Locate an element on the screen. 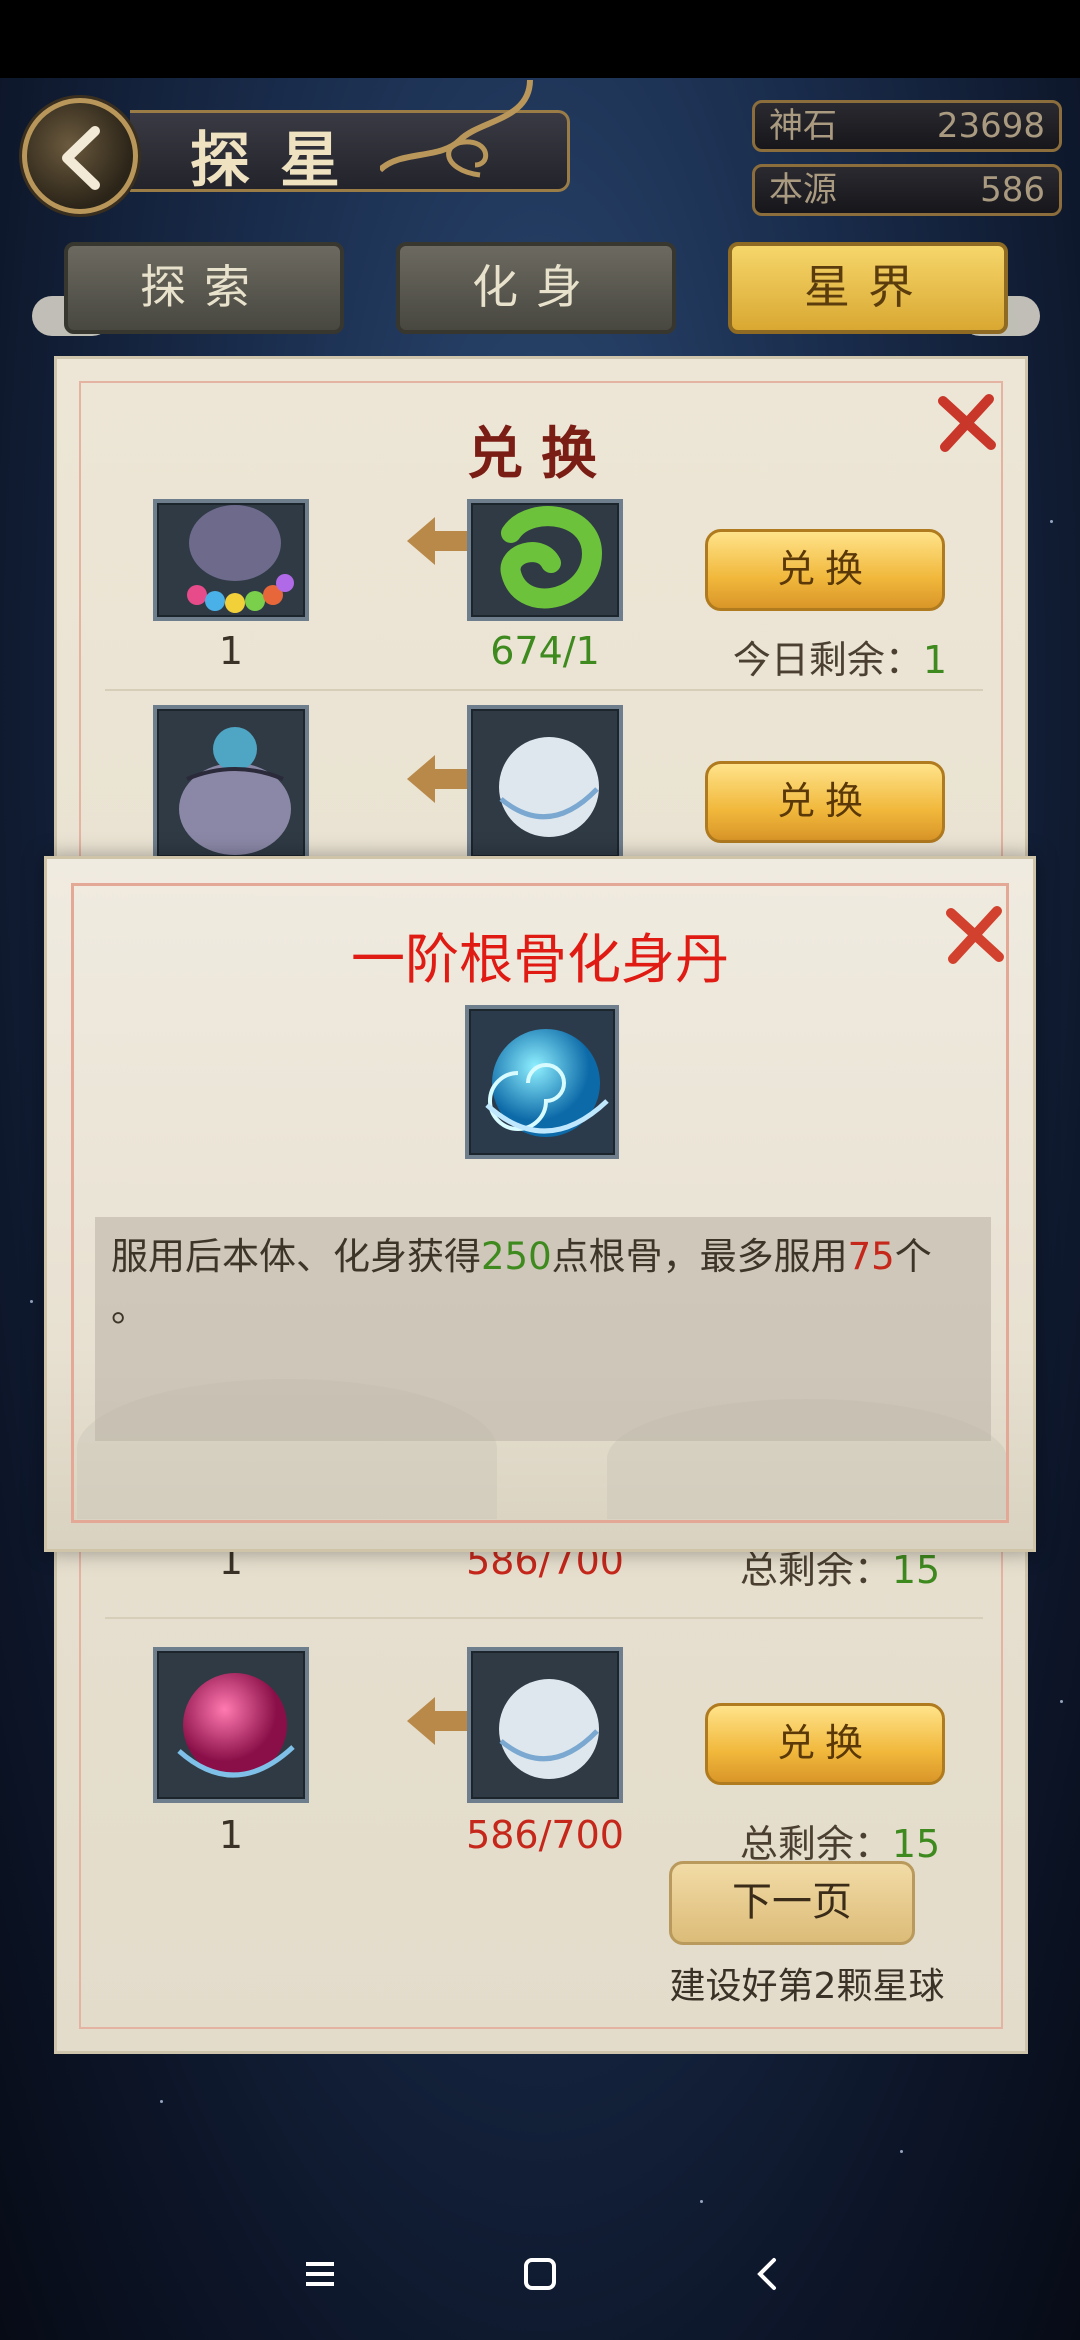  status-bar is located at coordinates (540, 39).